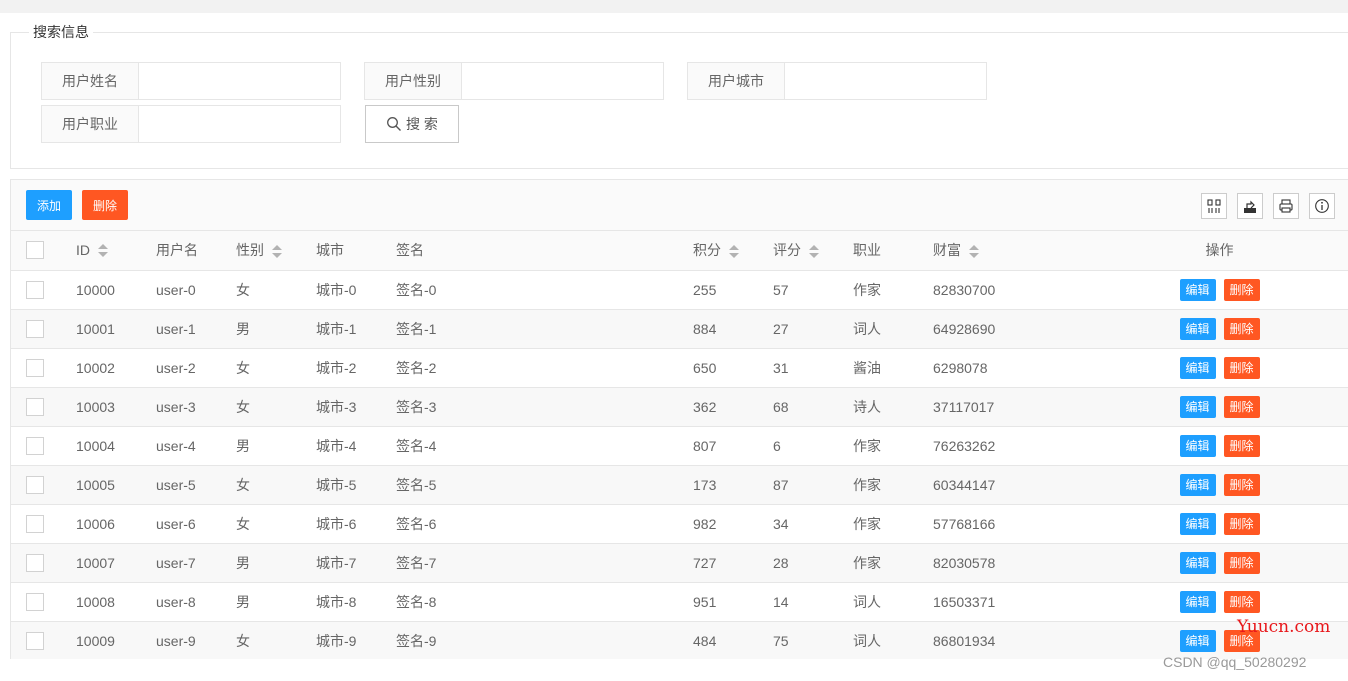  Describe the element at coordinates (679, 524) in the screenshot. I see `table-row: 10006 user-6 女城市-6 签名-6 982 34 作家 57768166 编辑 删除` at that location.